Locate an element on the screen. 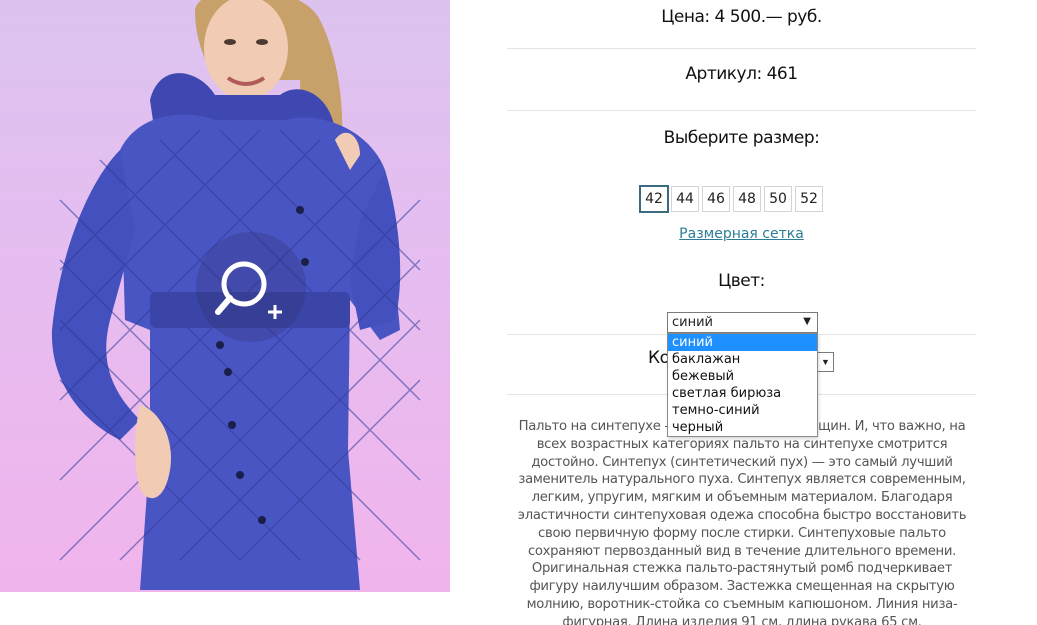 The height and width of the screenshot is (625, 1037). size-chart-link: Размерная сетка is located at coordinates (741, 234).